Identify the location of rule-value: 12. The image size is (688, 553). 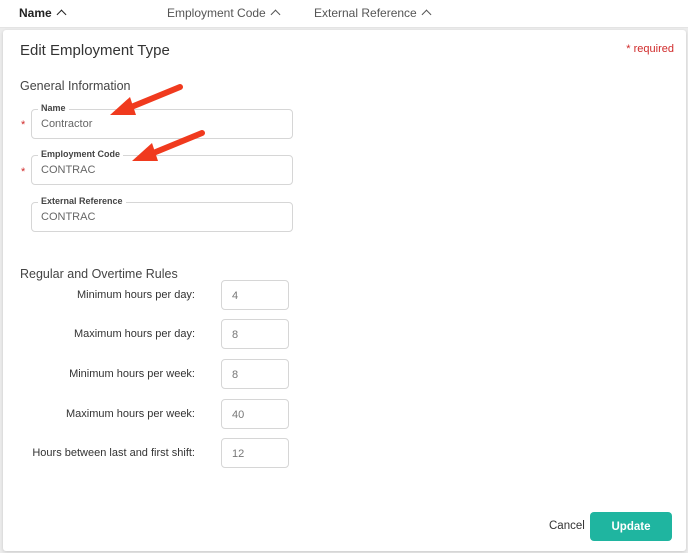
(238, 454).